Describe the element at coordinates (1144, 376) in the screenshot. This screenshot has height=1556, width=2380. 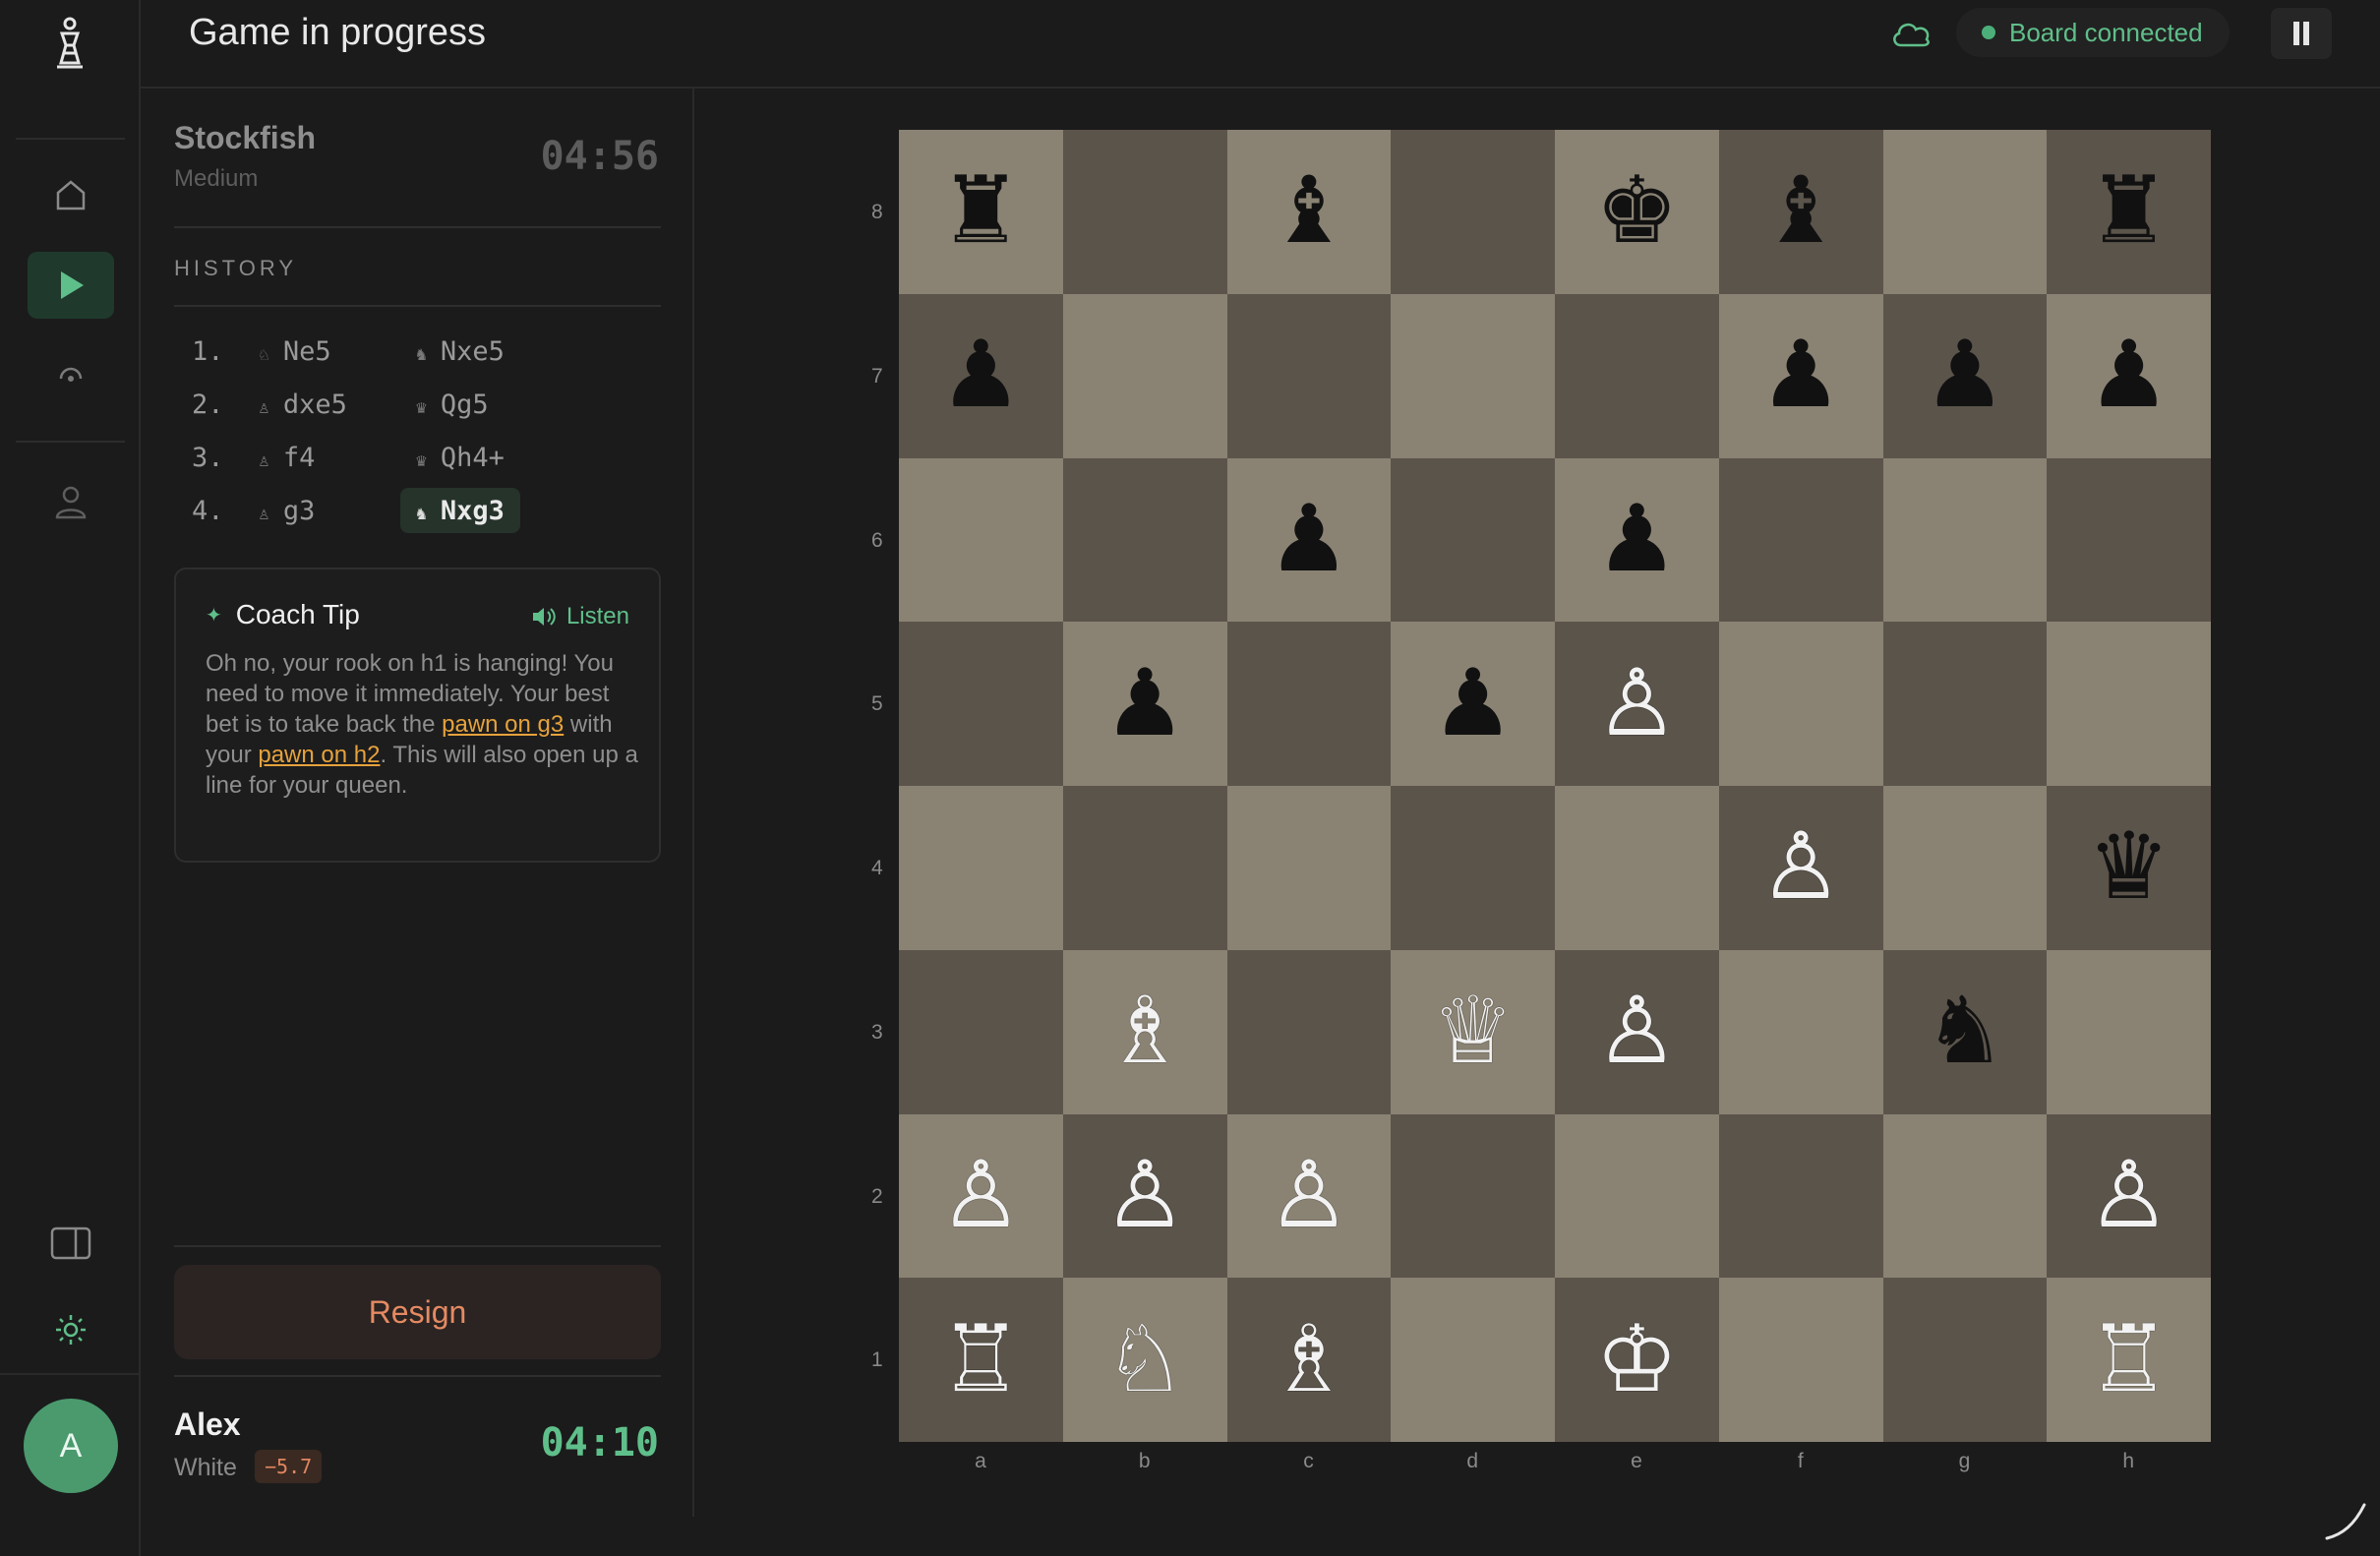
I see `square-b7` at that location.